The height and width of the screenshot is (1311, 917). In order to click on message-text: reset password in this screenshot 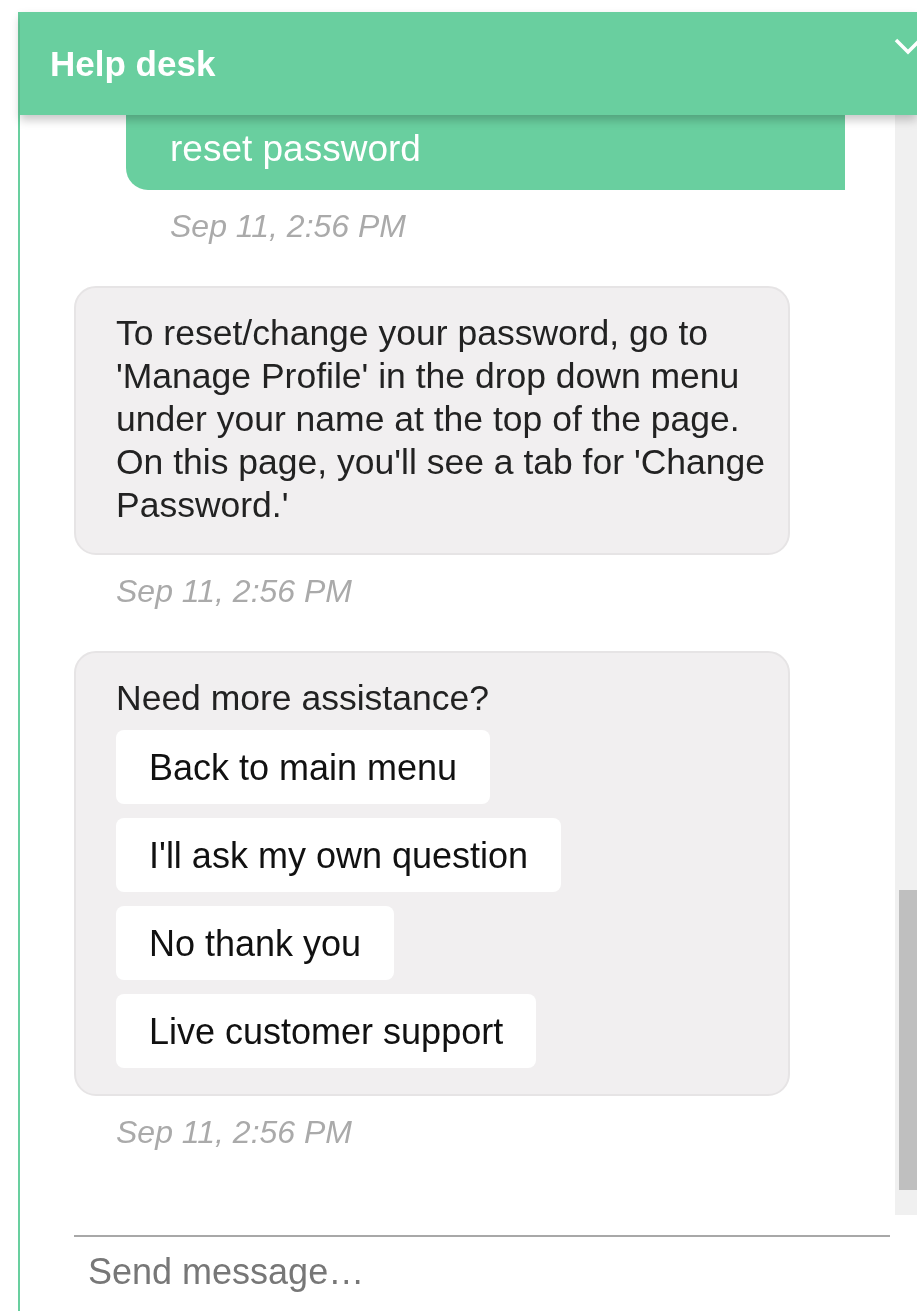, I will do `click(295, 148)`.